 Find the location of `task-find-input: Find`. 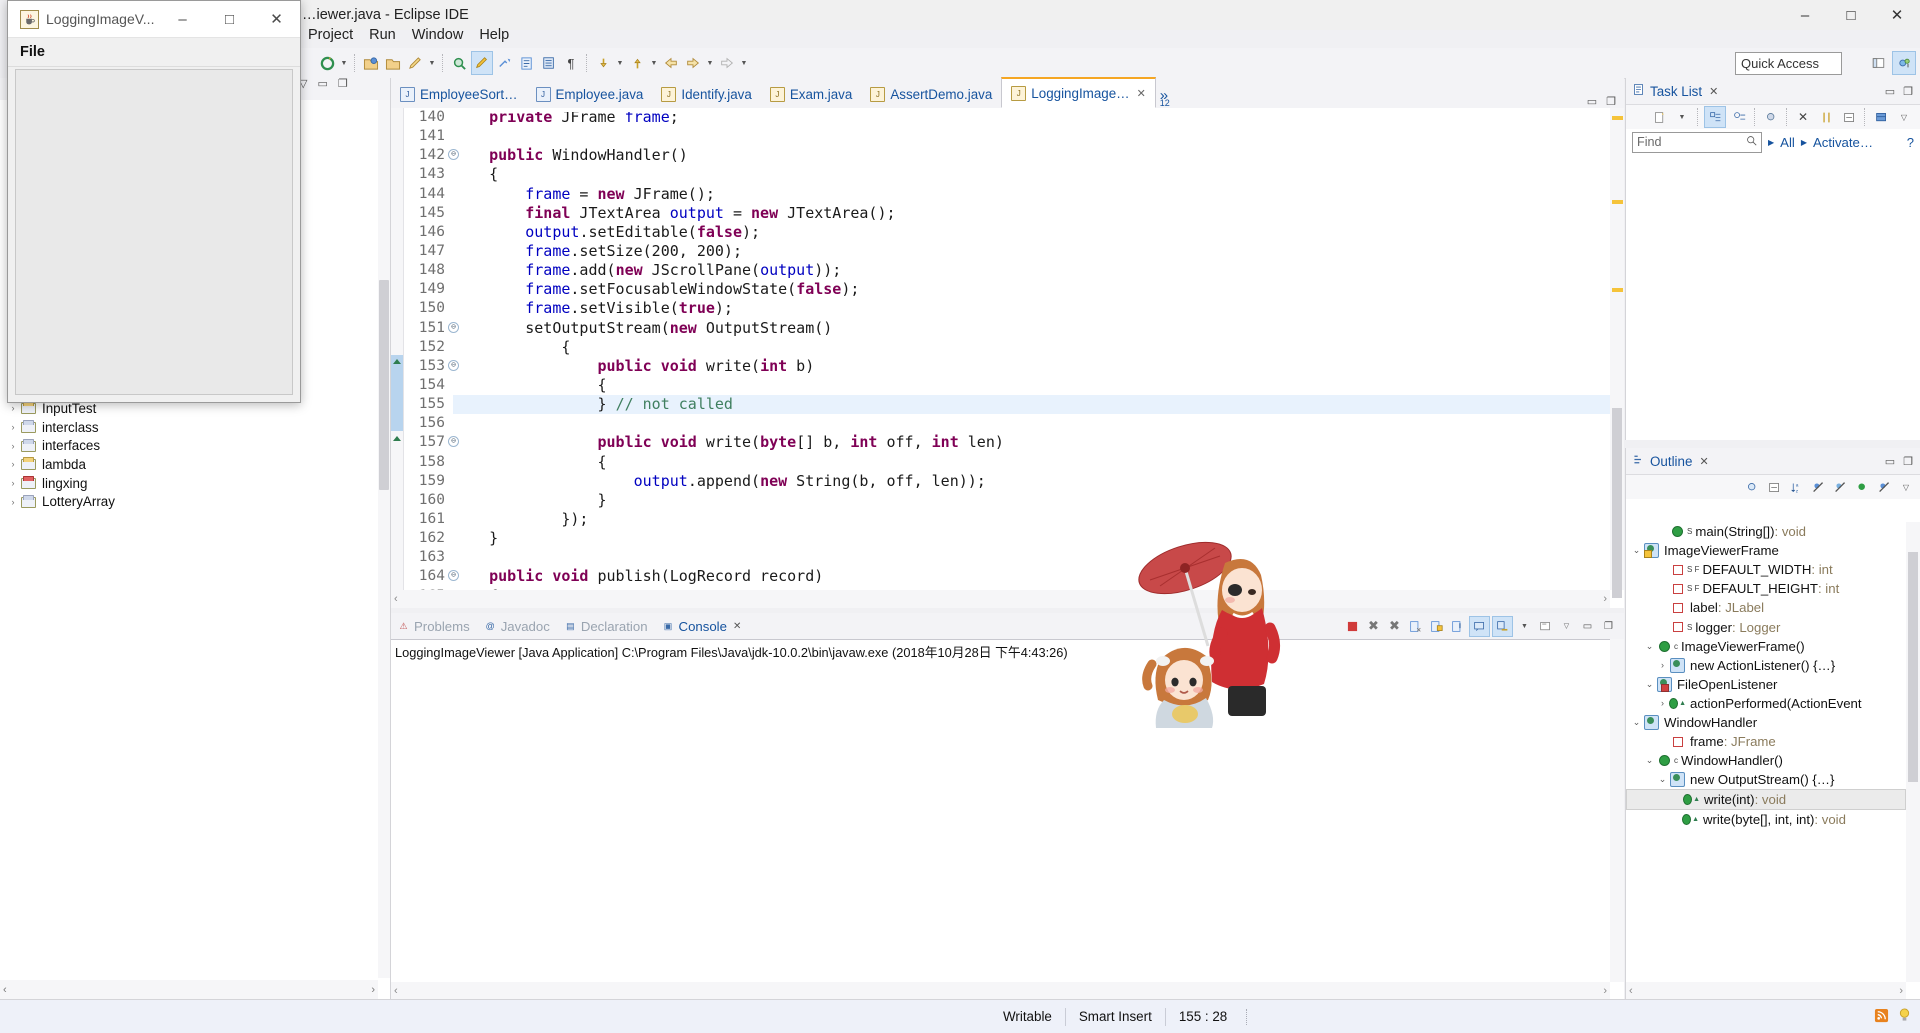

task-find-input: Find is located at coordinates (1697, 142).